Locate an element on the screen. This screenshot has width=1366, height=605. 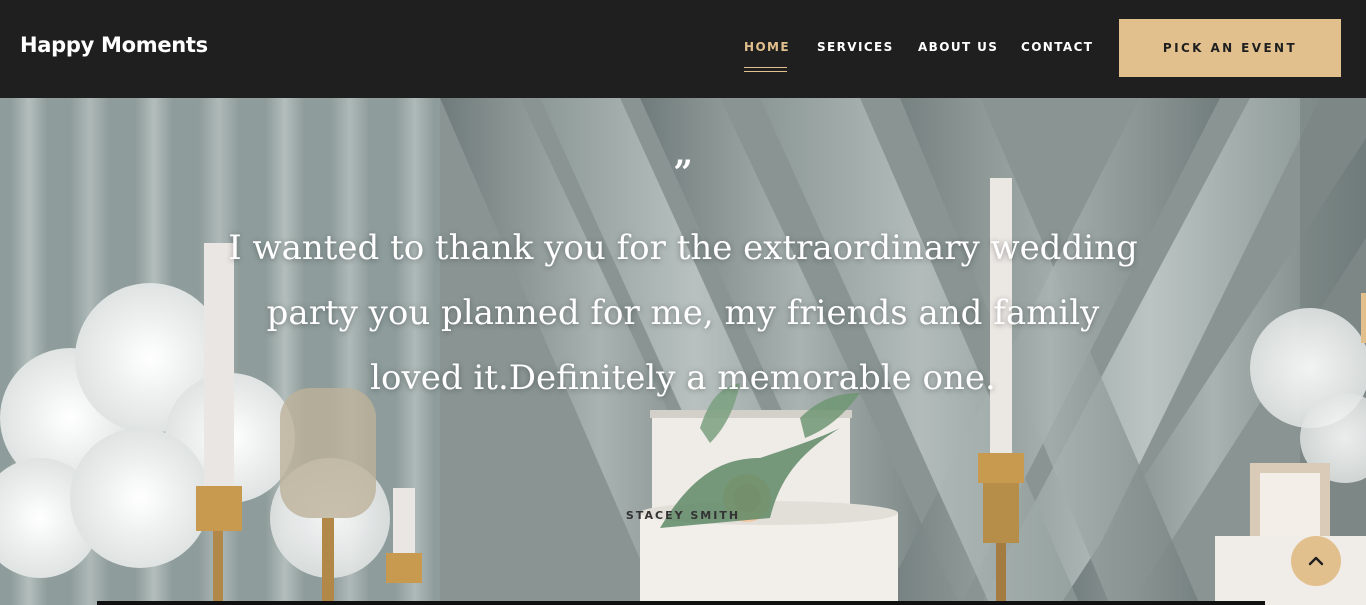
scroll-to-top-button is located at coordinates (1316, 561).